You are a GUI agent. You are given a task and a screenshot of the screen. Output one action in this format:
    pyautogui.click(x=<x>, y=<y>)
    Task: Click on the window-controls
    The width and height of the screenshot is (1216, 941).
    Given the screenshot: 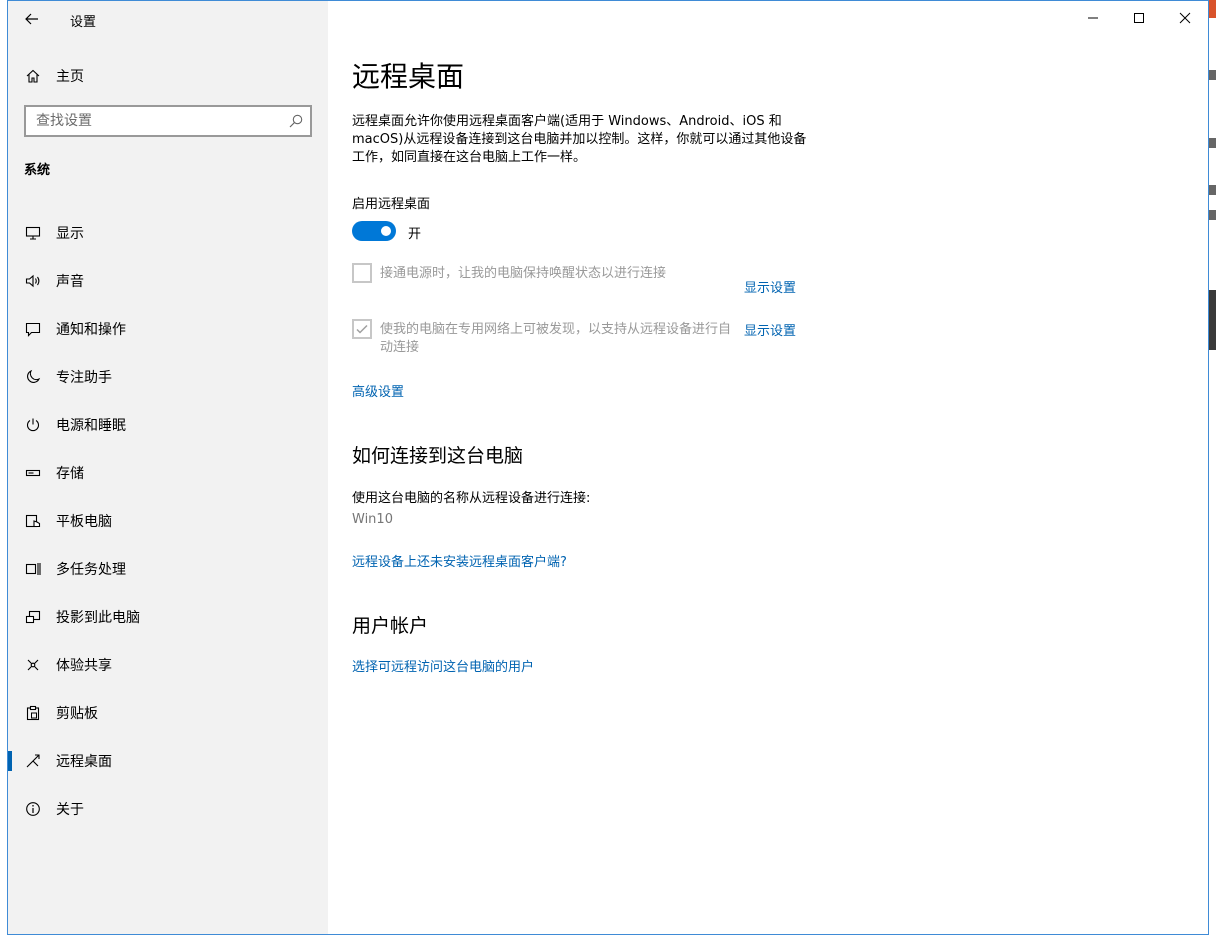 What is the action you would take?
    pyautogui.click(x=1139, y=18)
    